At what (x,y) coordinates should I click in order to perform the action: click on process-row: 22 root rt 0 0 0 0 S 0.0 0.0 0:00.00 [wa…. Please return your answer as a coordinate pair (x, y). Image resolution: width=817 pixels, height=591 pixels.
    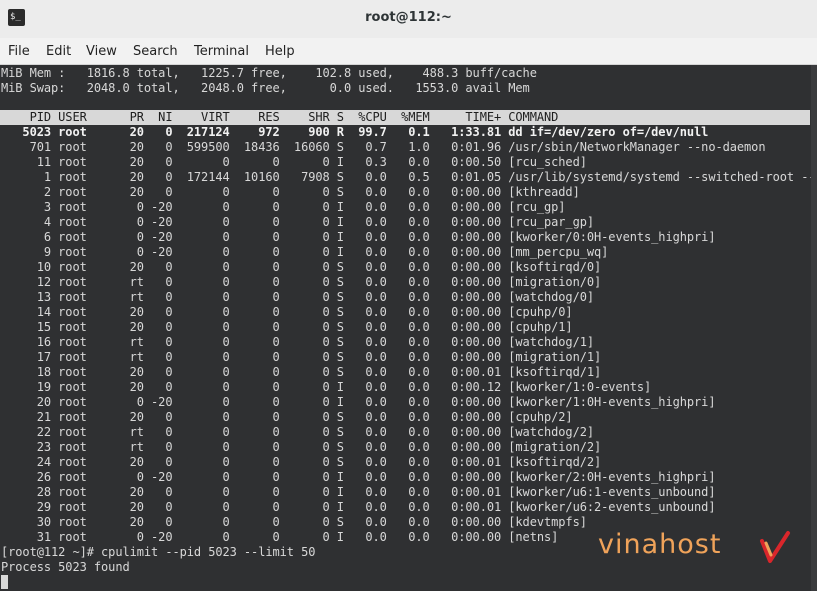
    Looking at the image, I should click on (298, 432).